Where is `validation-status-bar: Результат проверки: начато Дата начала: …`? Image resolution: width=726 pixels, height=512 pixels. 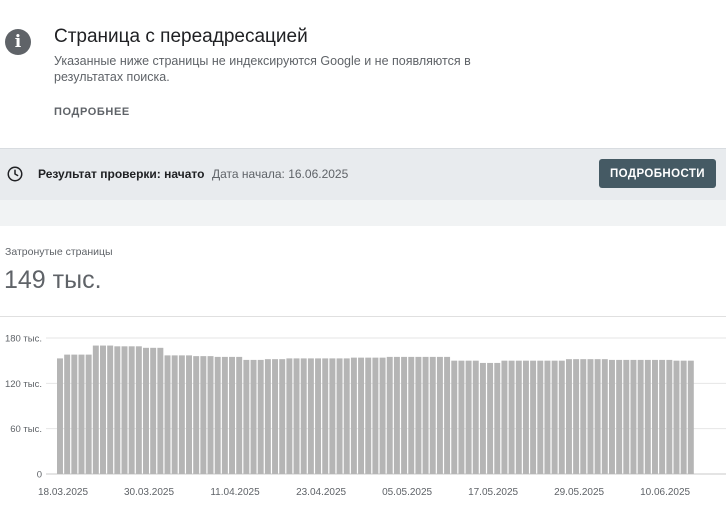
validation-status-bar: Результат проверки: начато Дата начала: … is located at coordinates (363, 174).